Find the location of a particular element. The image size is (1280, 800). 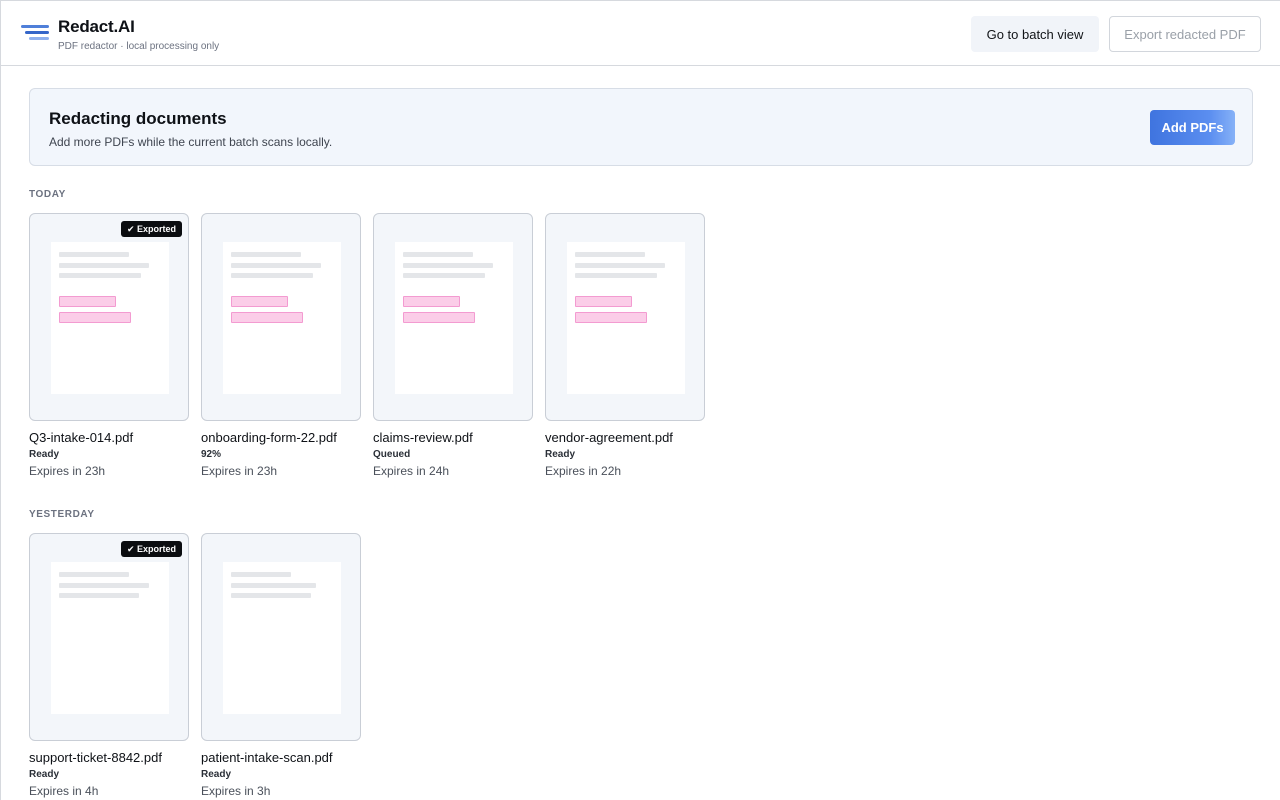

file-name: support-ticket-8842.pdf is located at coordinates (114, 757).